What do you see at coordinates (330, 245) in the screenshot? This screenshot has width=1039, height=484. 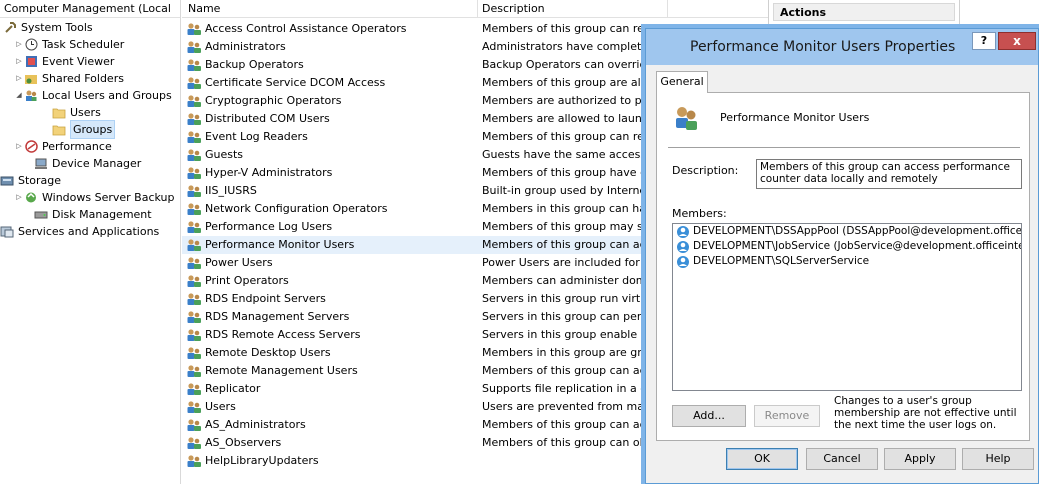 I see `group-name-cell: Performance Monitor Users` at bounding box center [330, 245].